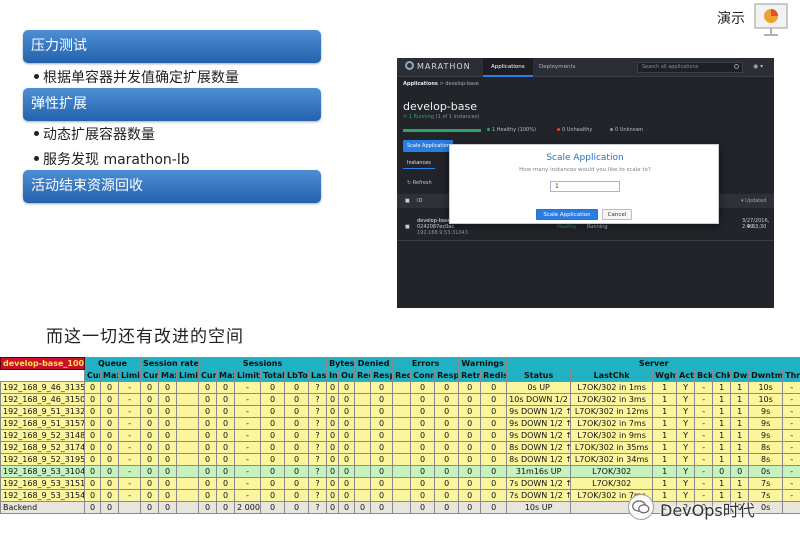 The width and height of the screenshot is (800, 542). What do you see at coordinates (419, 163) in the screenshot?
I see `tab-instances: Instances` at bounding box center [419, 163].